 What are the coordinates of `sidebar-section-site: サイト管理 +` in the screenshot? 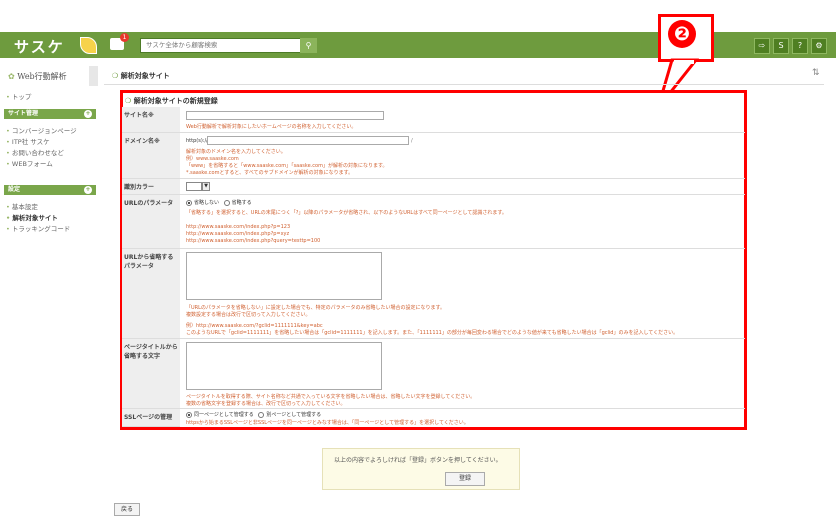 It's located at (50, 114).